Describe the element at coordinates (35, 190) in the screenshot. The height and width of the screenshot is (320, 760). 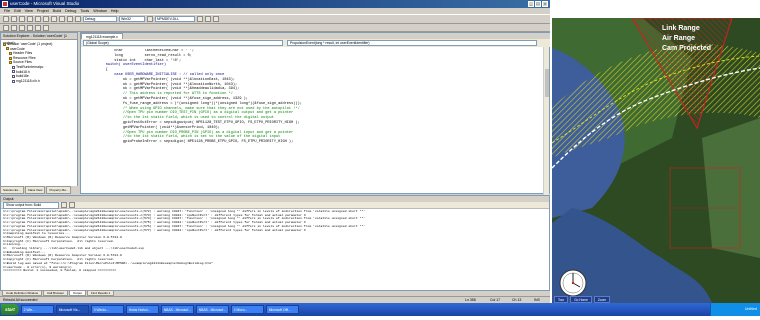
I see `tab-class-view: Class View` at that location.